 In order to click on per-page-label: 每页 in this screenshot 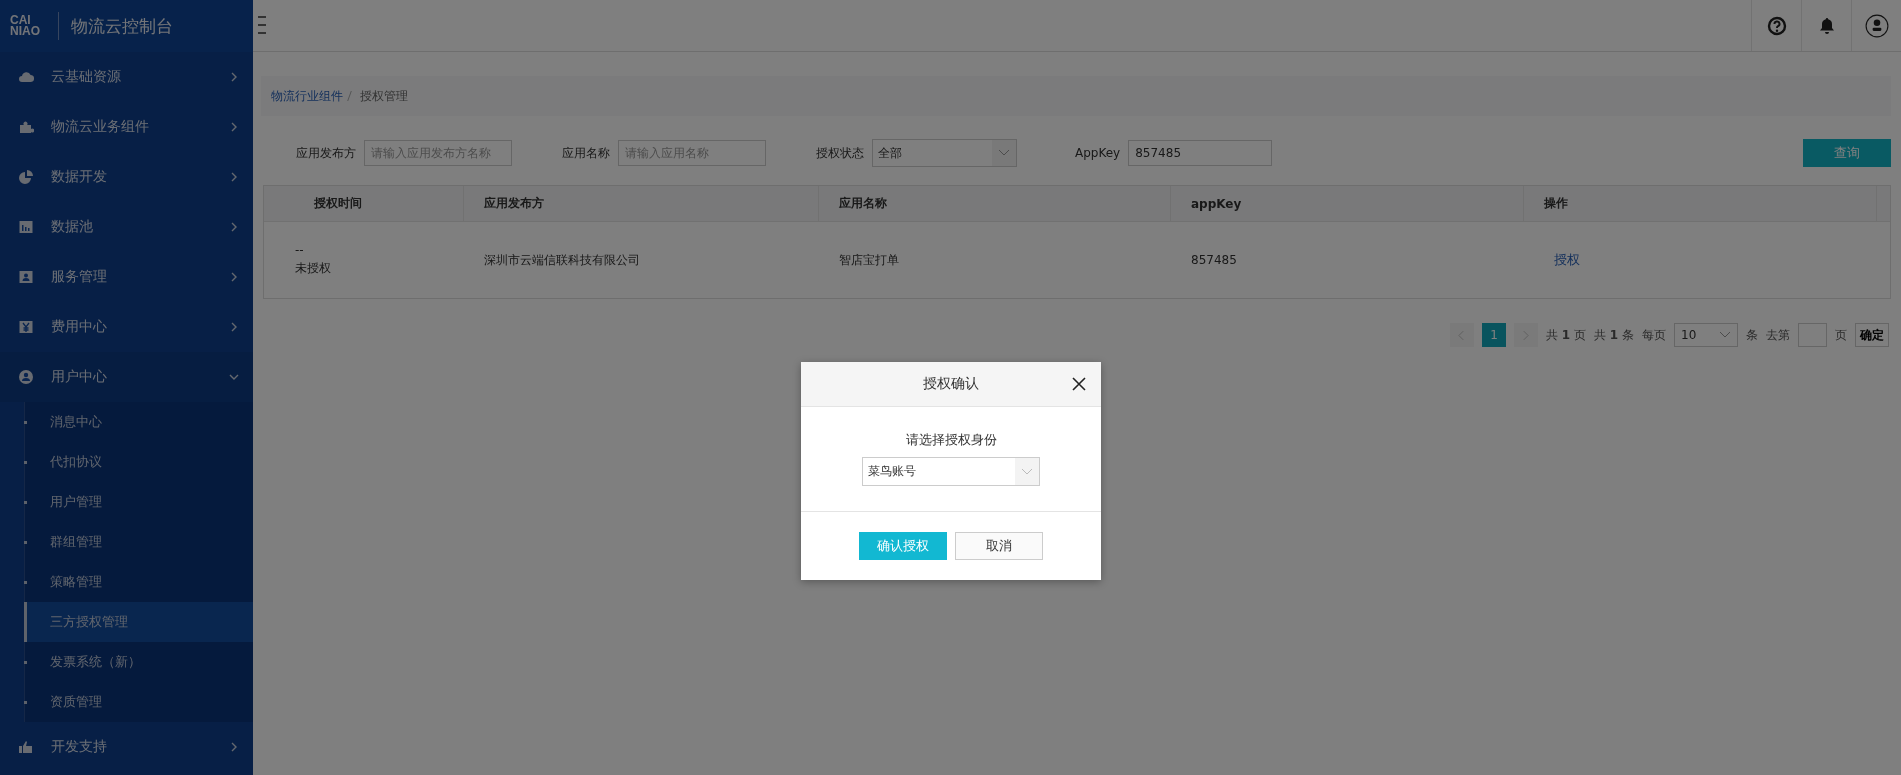, I will do `click(1654, 335)`.